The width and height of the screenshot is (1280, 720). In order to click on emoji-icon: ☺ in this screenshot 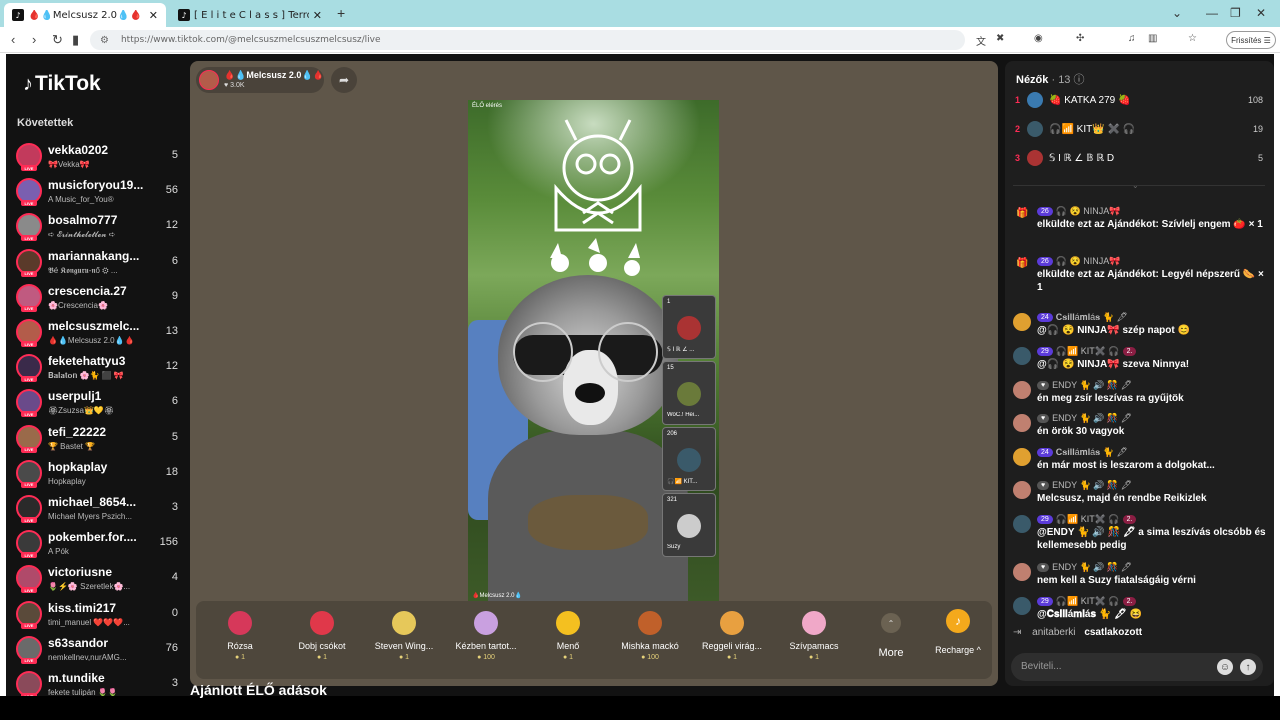, I will do `click(1225, 667)`.